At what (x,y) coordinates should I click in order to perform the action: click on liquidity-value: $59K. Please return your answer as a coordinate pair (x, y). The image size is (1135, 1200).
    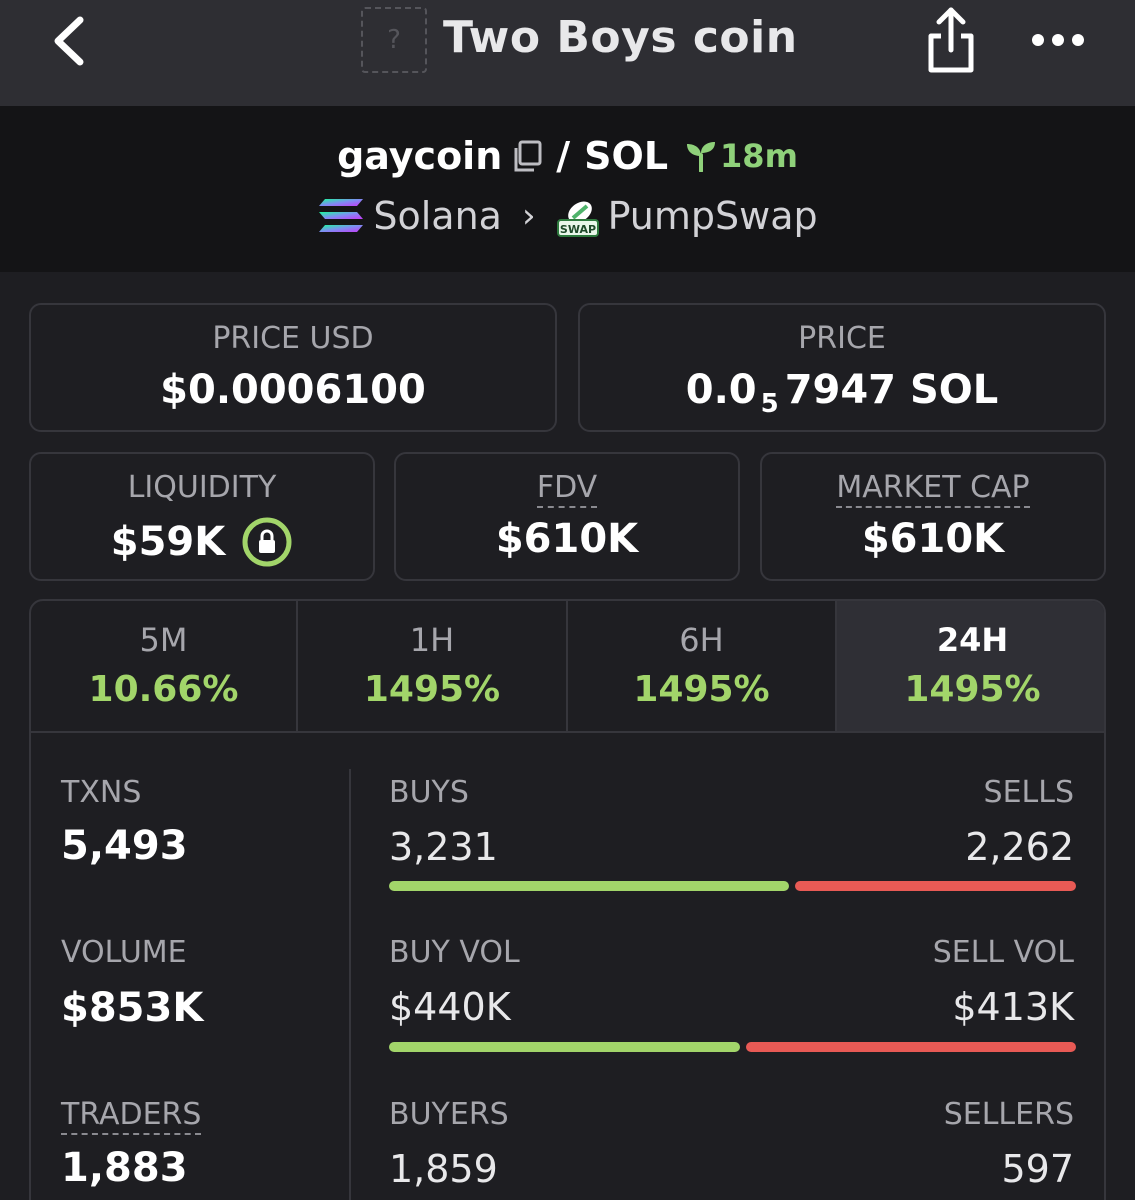
    Looking at the image, I should click on (168, 542).